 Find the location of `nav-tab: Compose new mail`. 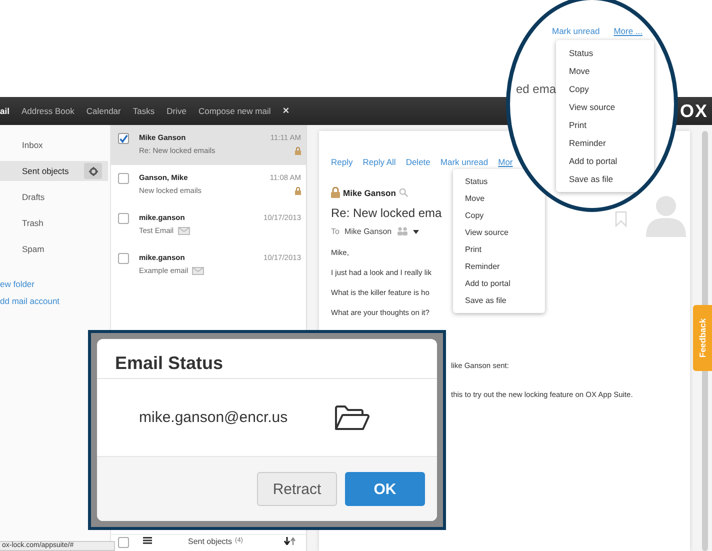

nav-tab: Compose new mail is located at coordinates (234, 111).